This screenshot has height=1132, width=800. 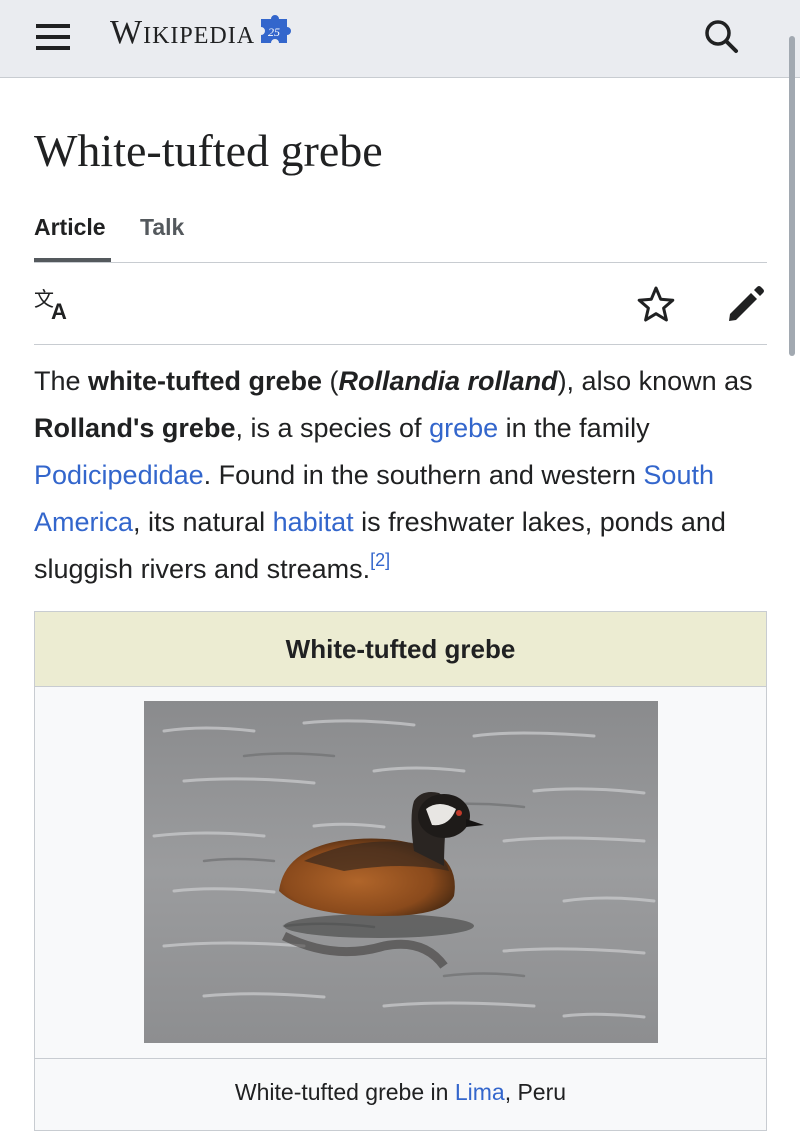 I want to click on caption-text: , Peru, so click(x=535, y=1092).